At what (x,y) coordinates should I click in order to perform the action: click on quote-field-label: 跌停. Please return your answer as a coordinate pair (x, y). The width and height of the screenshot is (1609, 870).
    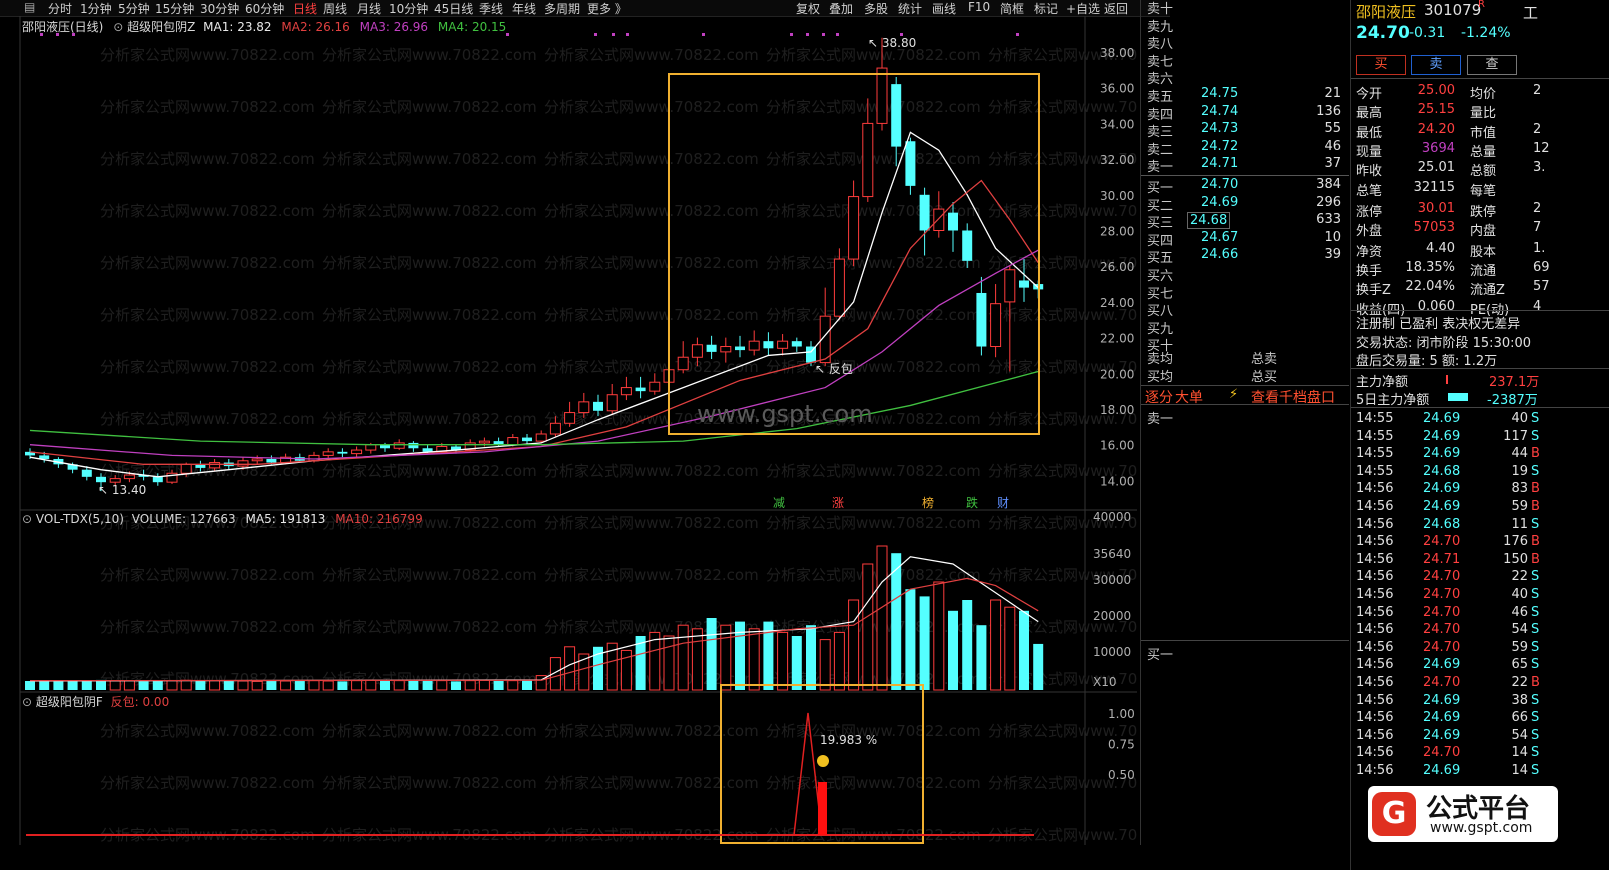
    Looking at the image, I should click on (1483, 212).